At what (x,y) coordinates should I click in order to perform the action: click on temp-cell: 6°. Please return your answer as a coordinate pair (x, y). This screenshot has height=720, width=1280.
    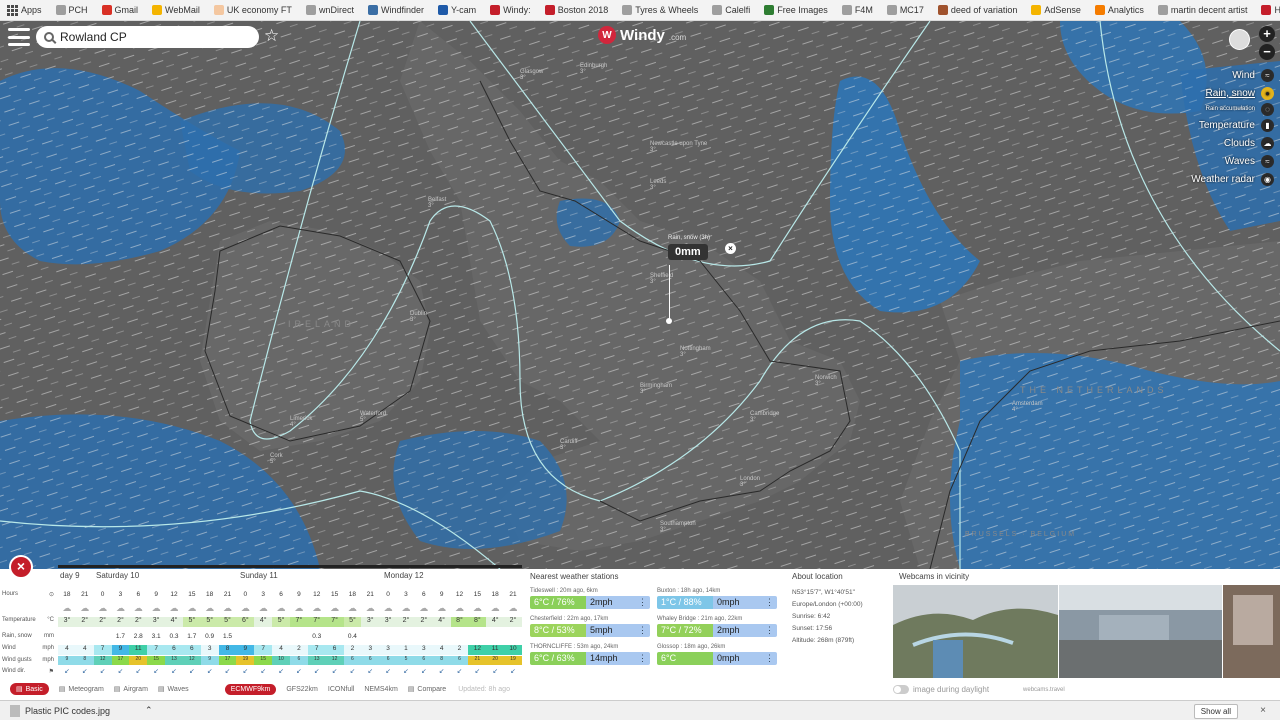
    Looking at the image, I should click on (245, 622).